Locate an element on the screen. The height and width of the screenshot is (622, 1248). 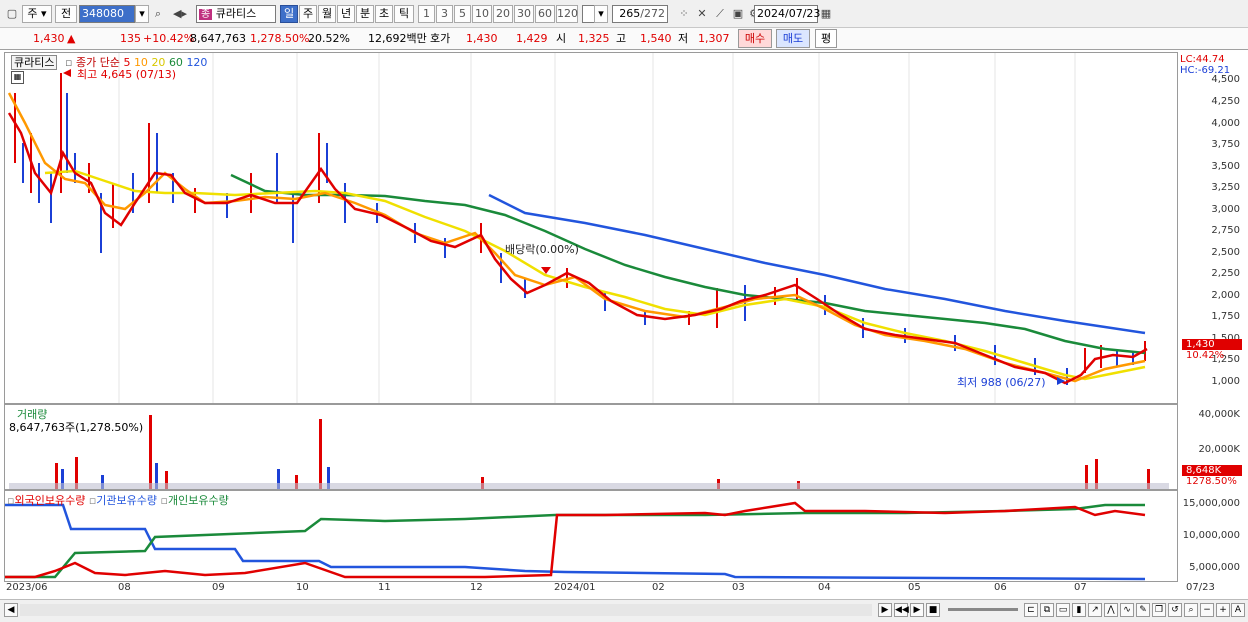
rewind-icon: ◀◀ is located at coordinates (901, 610).